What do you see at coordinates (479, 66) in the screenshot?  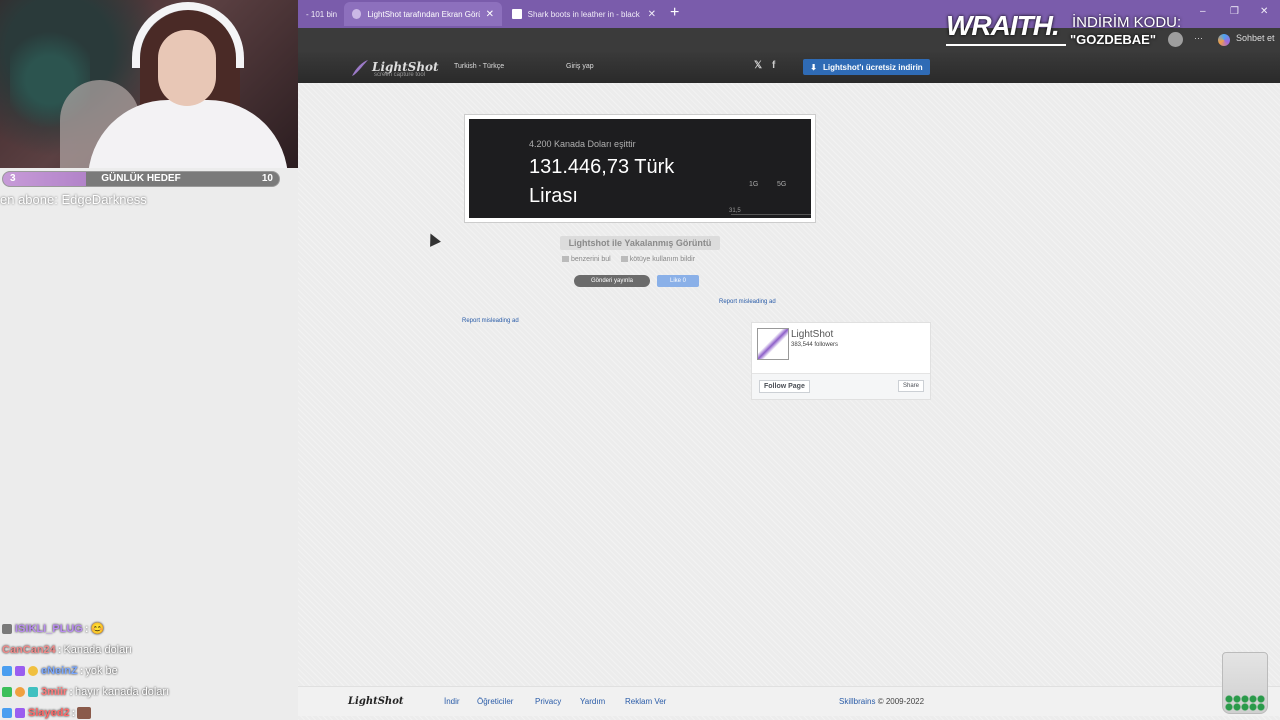 I see `language-select: Turkish - Türkçe` at bounding box center [479, 66].